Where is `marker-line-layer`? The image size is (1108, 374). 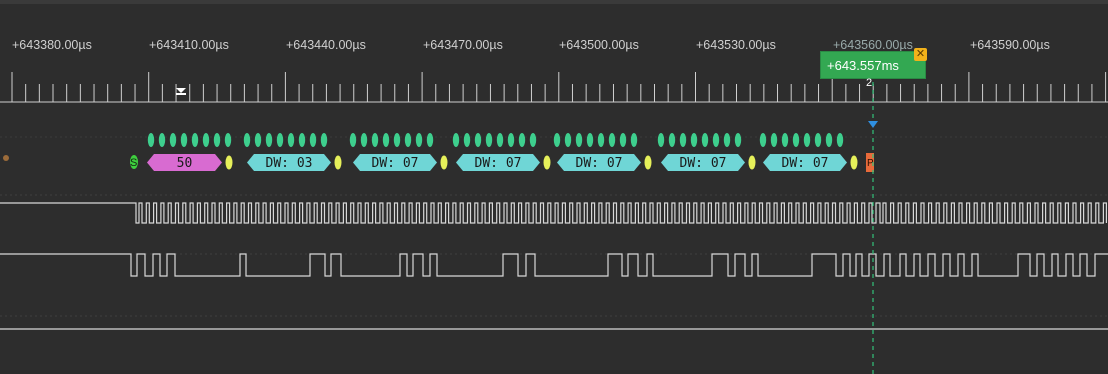
marker-line-layer is located at coordinates (873, 228).